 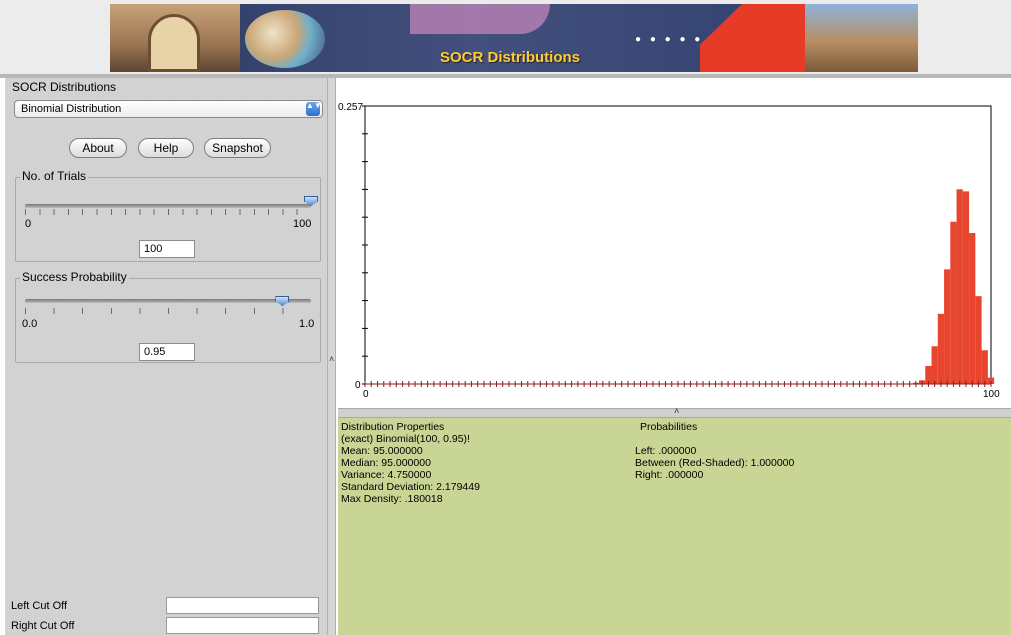 I want to click on trials-value-field: 100, so click(x=167, y=249).